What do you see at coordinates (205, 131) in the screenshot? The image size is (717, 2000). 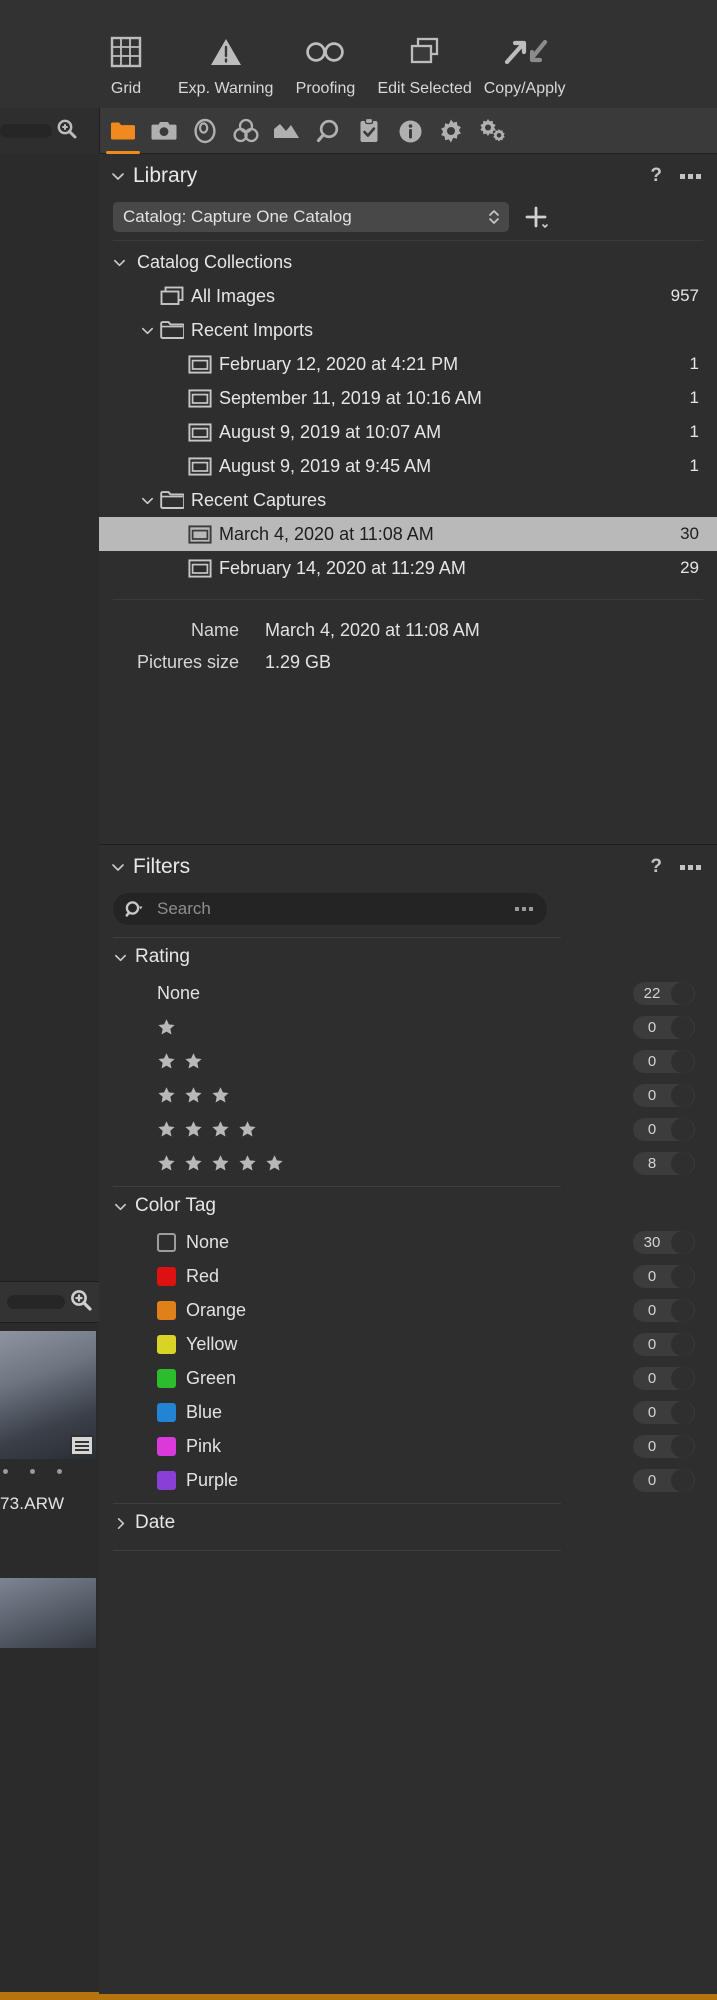 I see `lens-tab` at bounding box center [205, 131].